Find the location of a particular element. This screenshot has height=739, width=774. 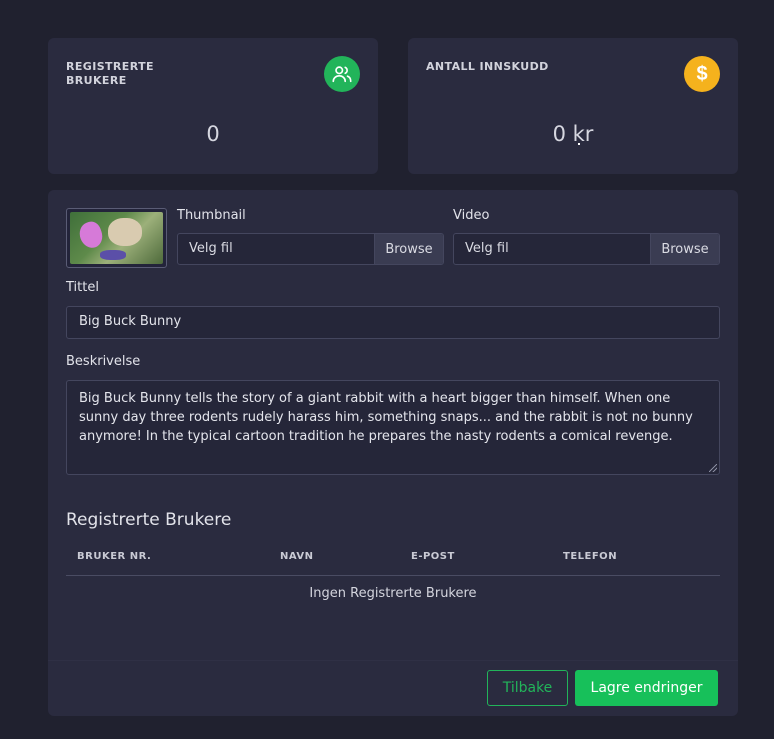

empty-table-message: Ingen Registrerte Brukere is located at coordinates (393, 593).